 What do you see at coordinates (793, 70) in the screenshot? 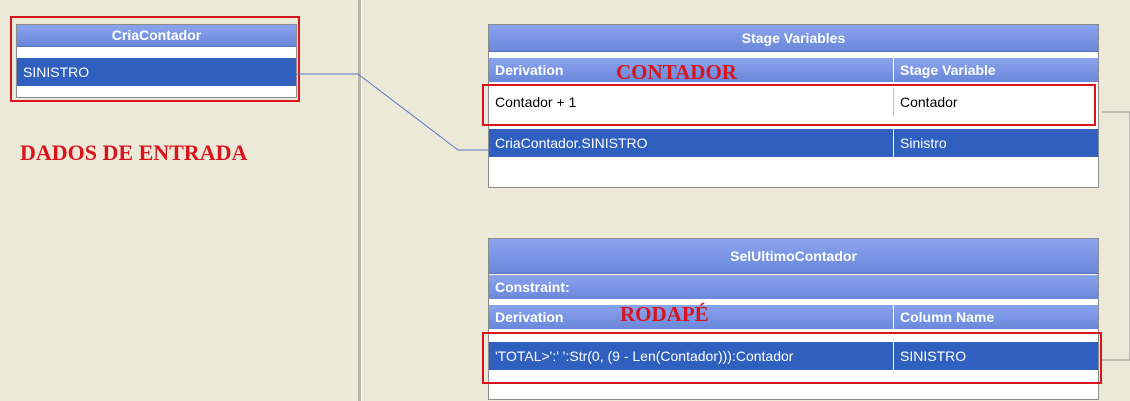
I see `stage-variables-column-header: Derivation Stage Variable` at bounding box center [793, 70].